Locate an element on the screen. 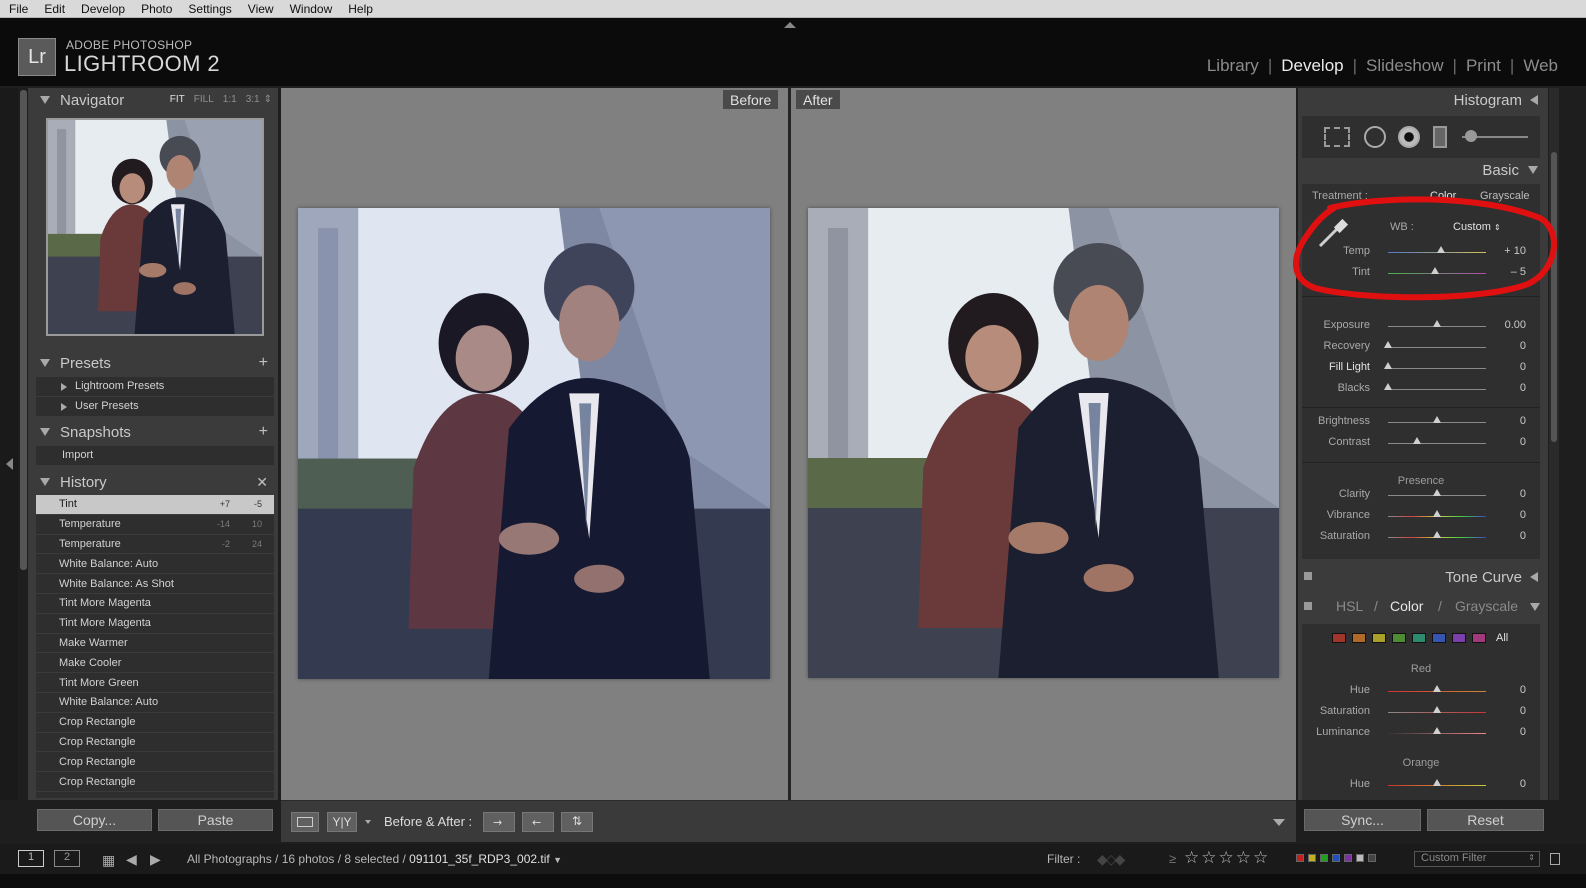 The image size is (1586, 888). menu-settings: Settings is located at coordinates (208, 9).